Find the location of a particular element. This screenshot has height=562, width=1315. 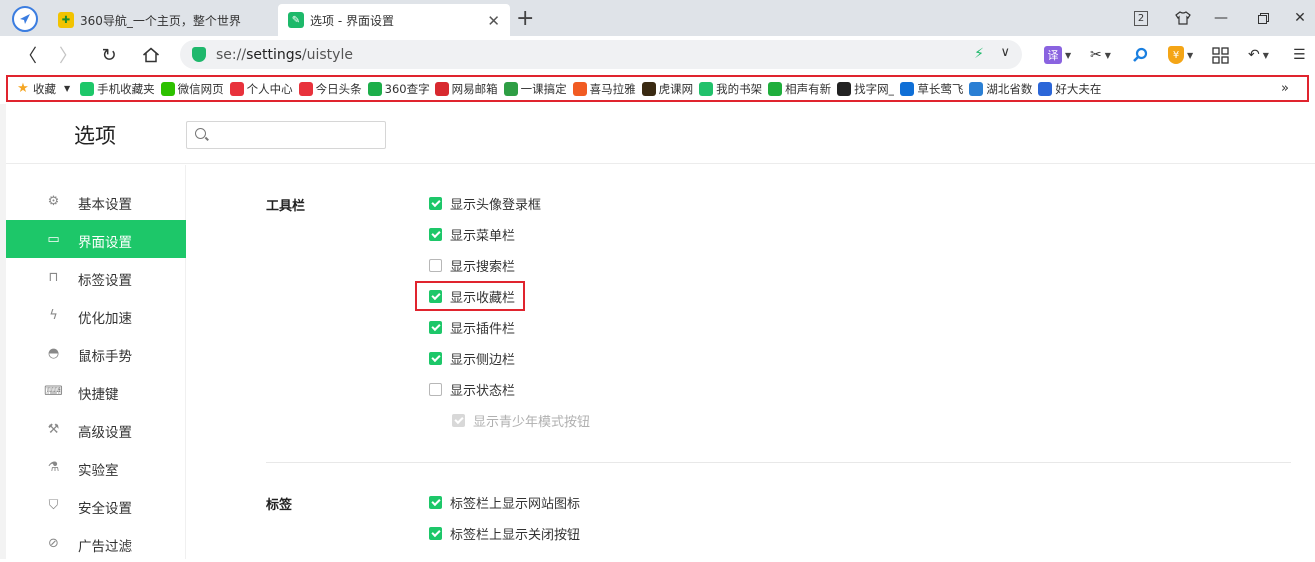

bookmark-item: 360查字 is located at coordinates (398, 89).